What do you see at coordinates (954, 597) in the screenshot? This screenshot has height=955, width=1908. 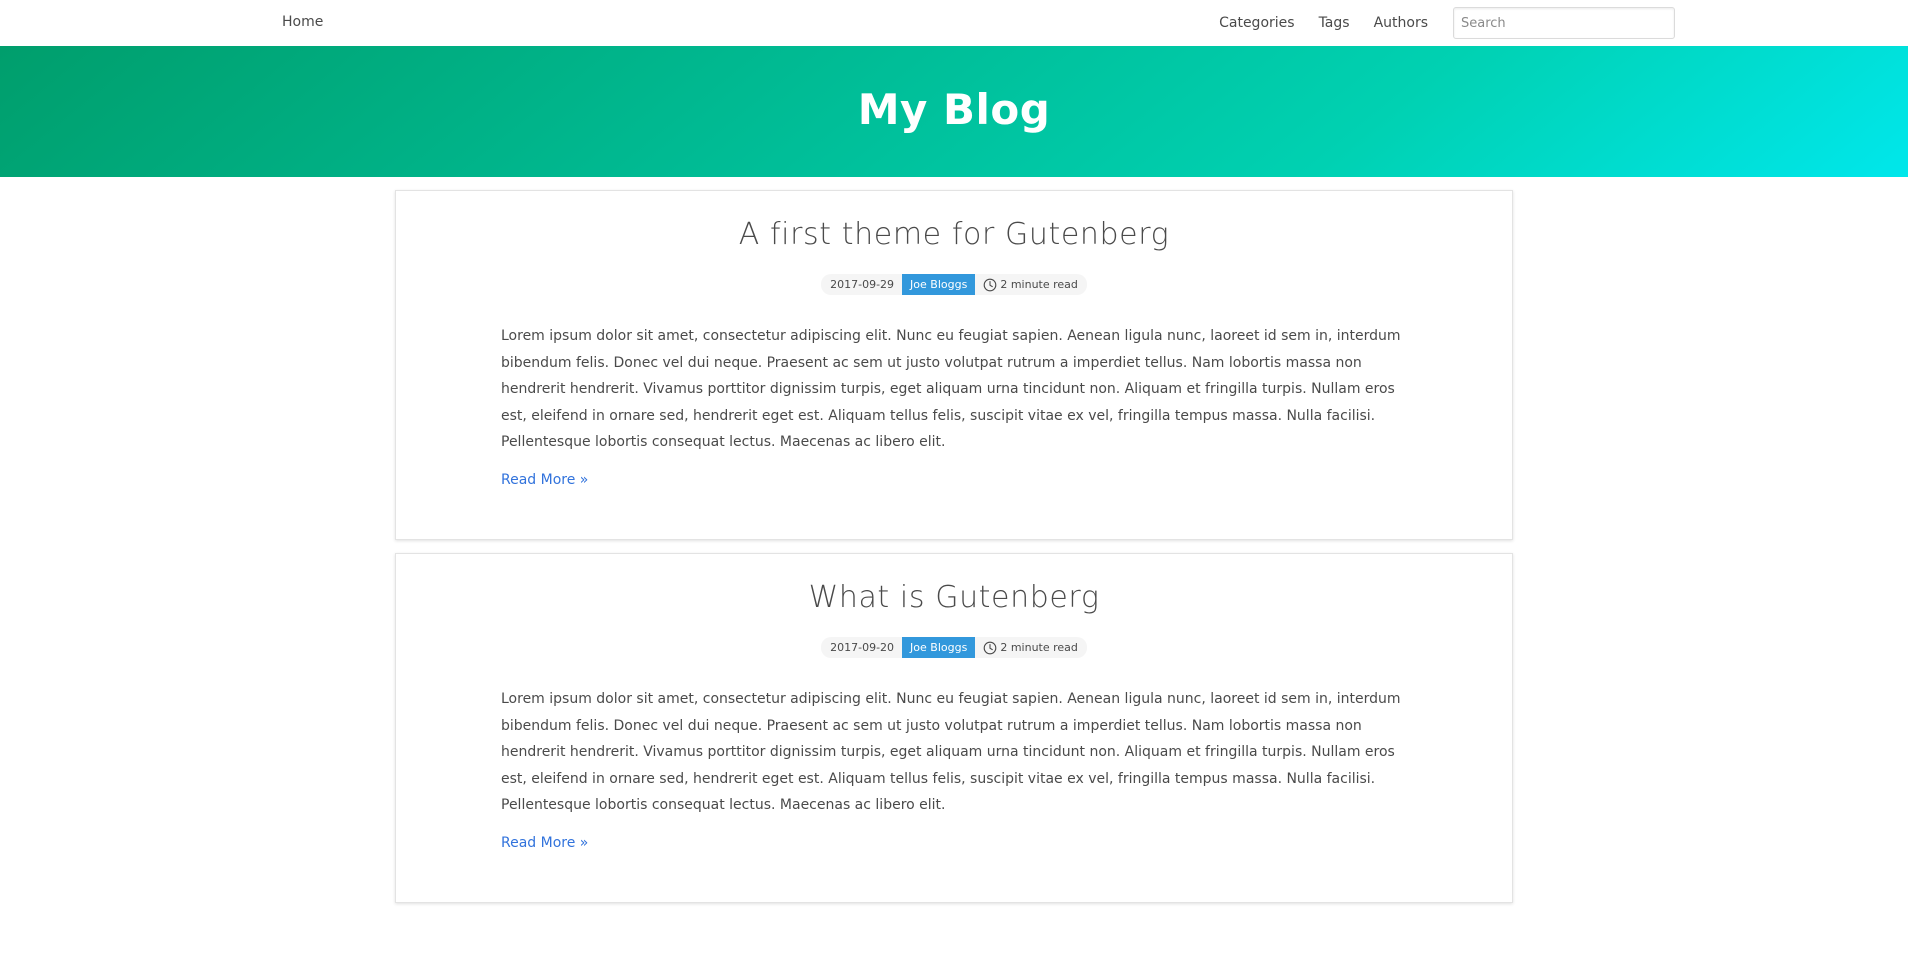 I see `post-title: What is Gutenberg` at bounding box center [954, 597].